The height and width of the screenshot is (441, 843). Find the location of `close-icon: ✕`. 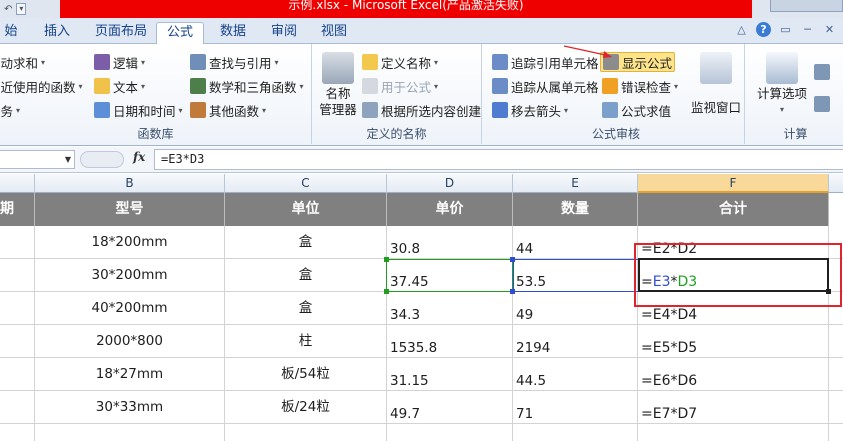

close-icon: ✕ is located at coordinates (829, 29).